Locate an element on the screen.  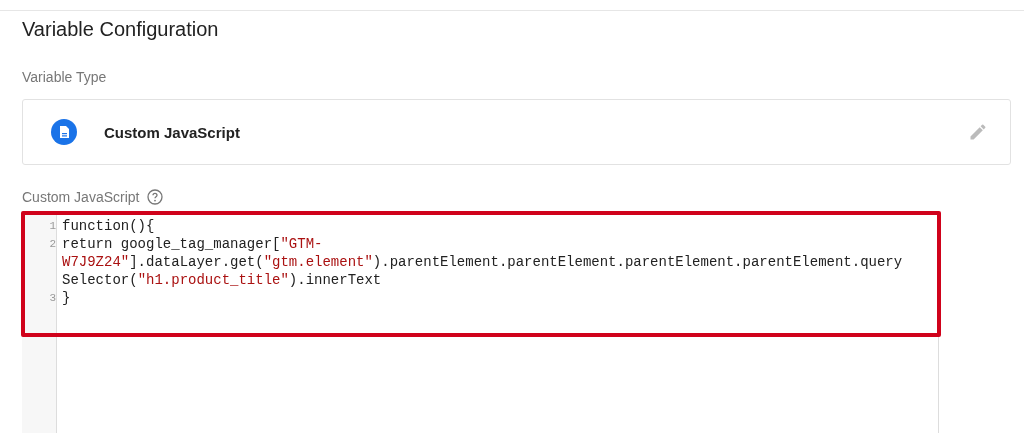
code-line: Selector("h1.product_title").innerText is located at coordinates (222, 280).